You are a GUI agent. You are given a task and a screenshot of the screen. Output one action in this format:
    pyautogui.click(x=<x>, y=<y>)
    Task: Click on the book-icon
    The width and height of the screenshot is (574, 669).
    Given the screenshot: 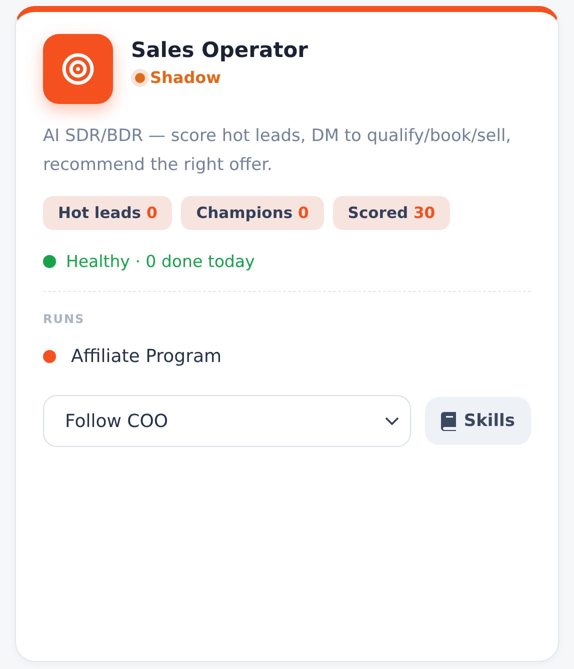 What is the action you would take?
    pyautogui.click(x=448, y=421)
    